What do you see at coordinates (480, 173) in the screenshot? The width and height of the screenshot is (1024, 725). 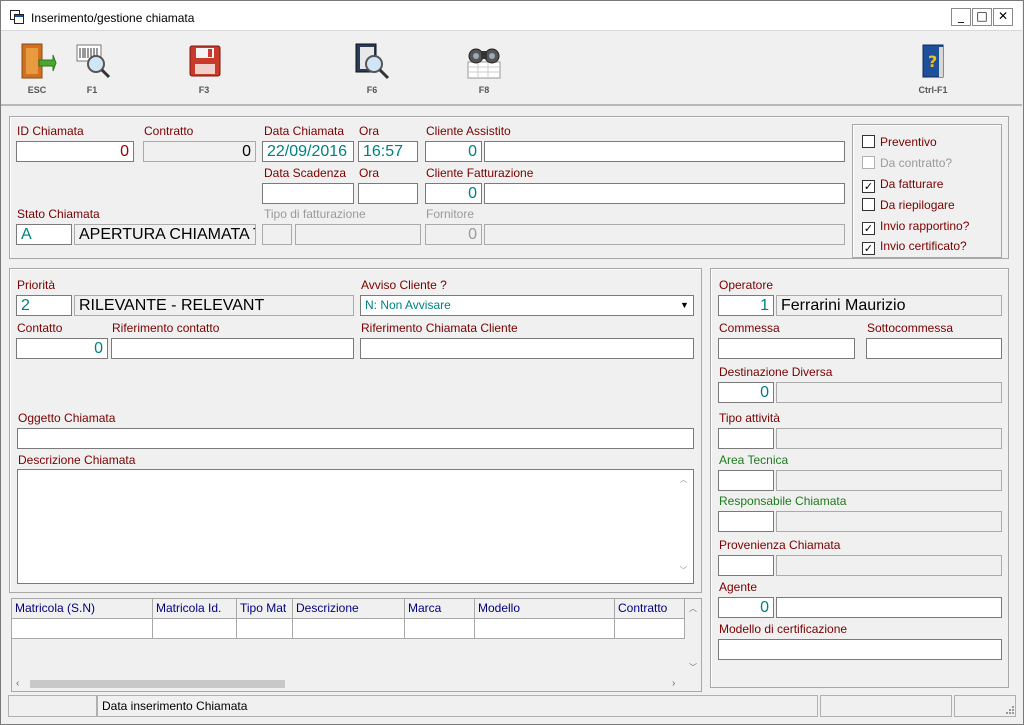 I see `cliente-fatturazione-label: Cliente Fatturazione` at bounding box center [480, 173].